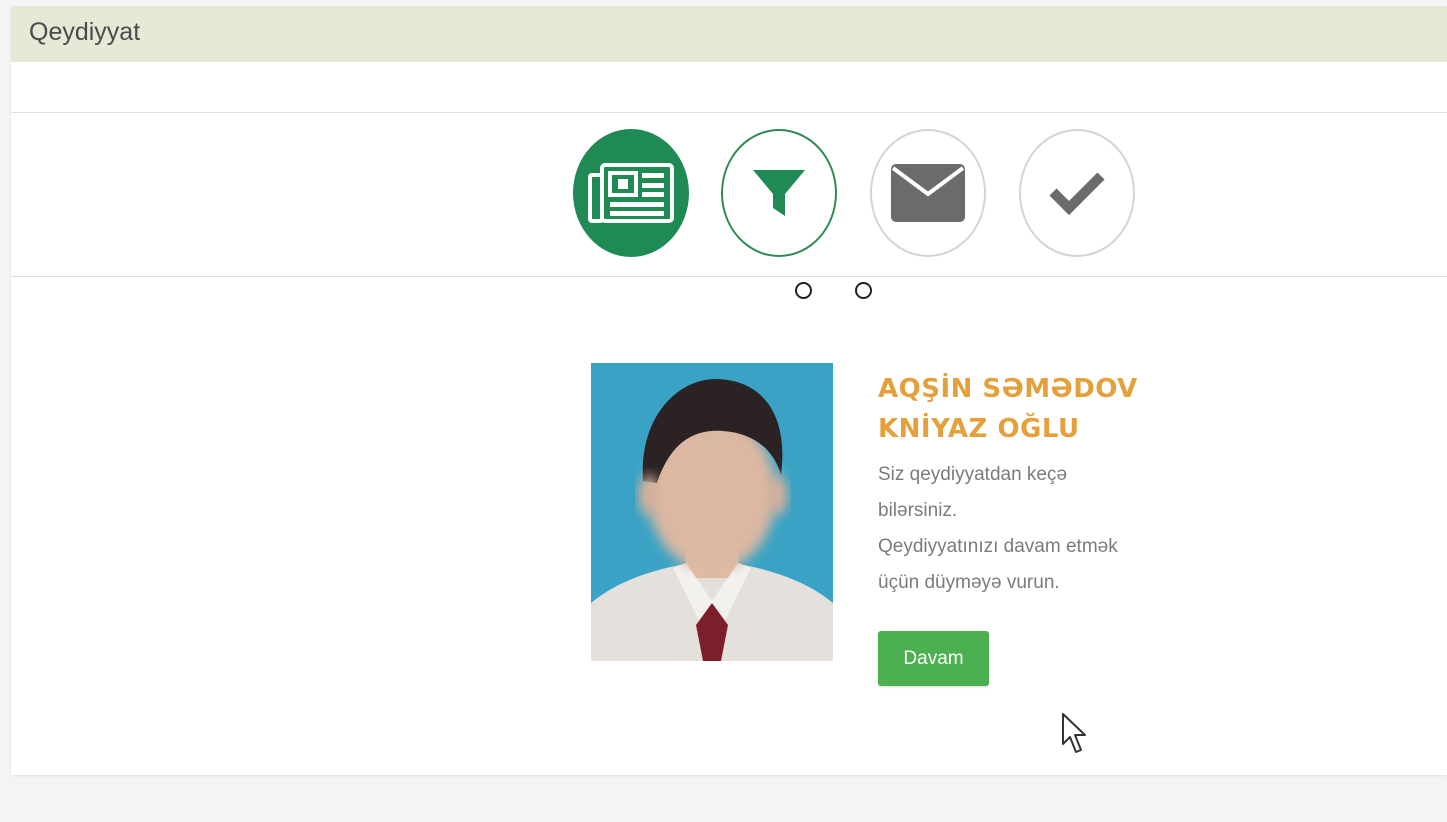 The width and height of the screenshot is (1447, 822). Describe the element at coordinates (973, 474) in the screenshot. I see `message-line-1: Siz qeydiyyatdan keçə` at that location.